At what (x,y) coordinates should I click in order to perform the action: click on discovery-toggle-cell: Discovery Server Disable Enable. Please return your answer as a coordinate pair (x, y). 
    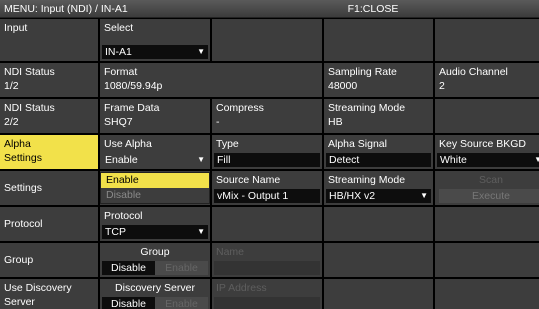
    Looking at the image, I should click on (155, 294).